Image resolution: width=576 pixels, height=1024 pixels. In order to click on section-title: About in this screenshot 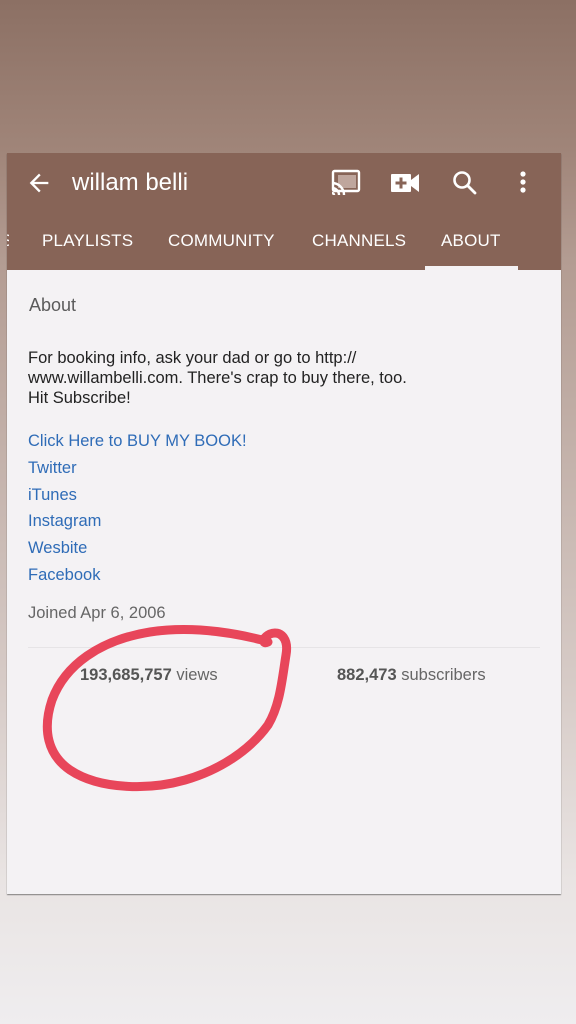, I will do `click(53, 305)`.